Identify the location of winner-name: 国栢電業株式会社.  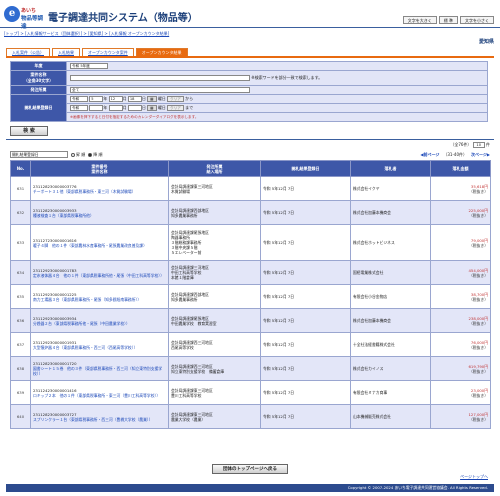
(390, 272).